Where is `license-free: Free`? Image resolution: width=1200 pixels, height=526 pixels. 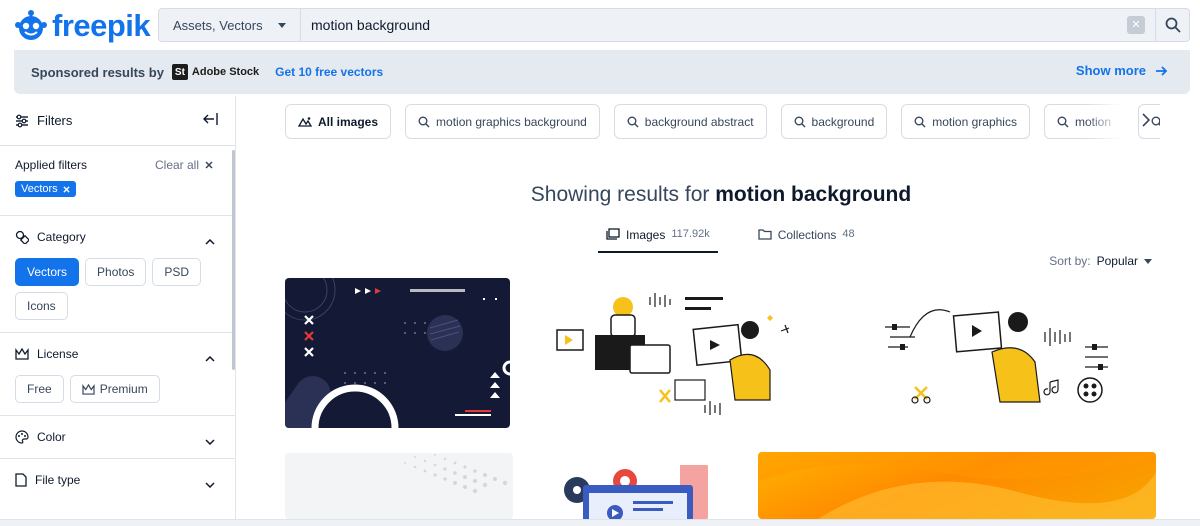 license-free: Free is located at coordinates (39, 389).